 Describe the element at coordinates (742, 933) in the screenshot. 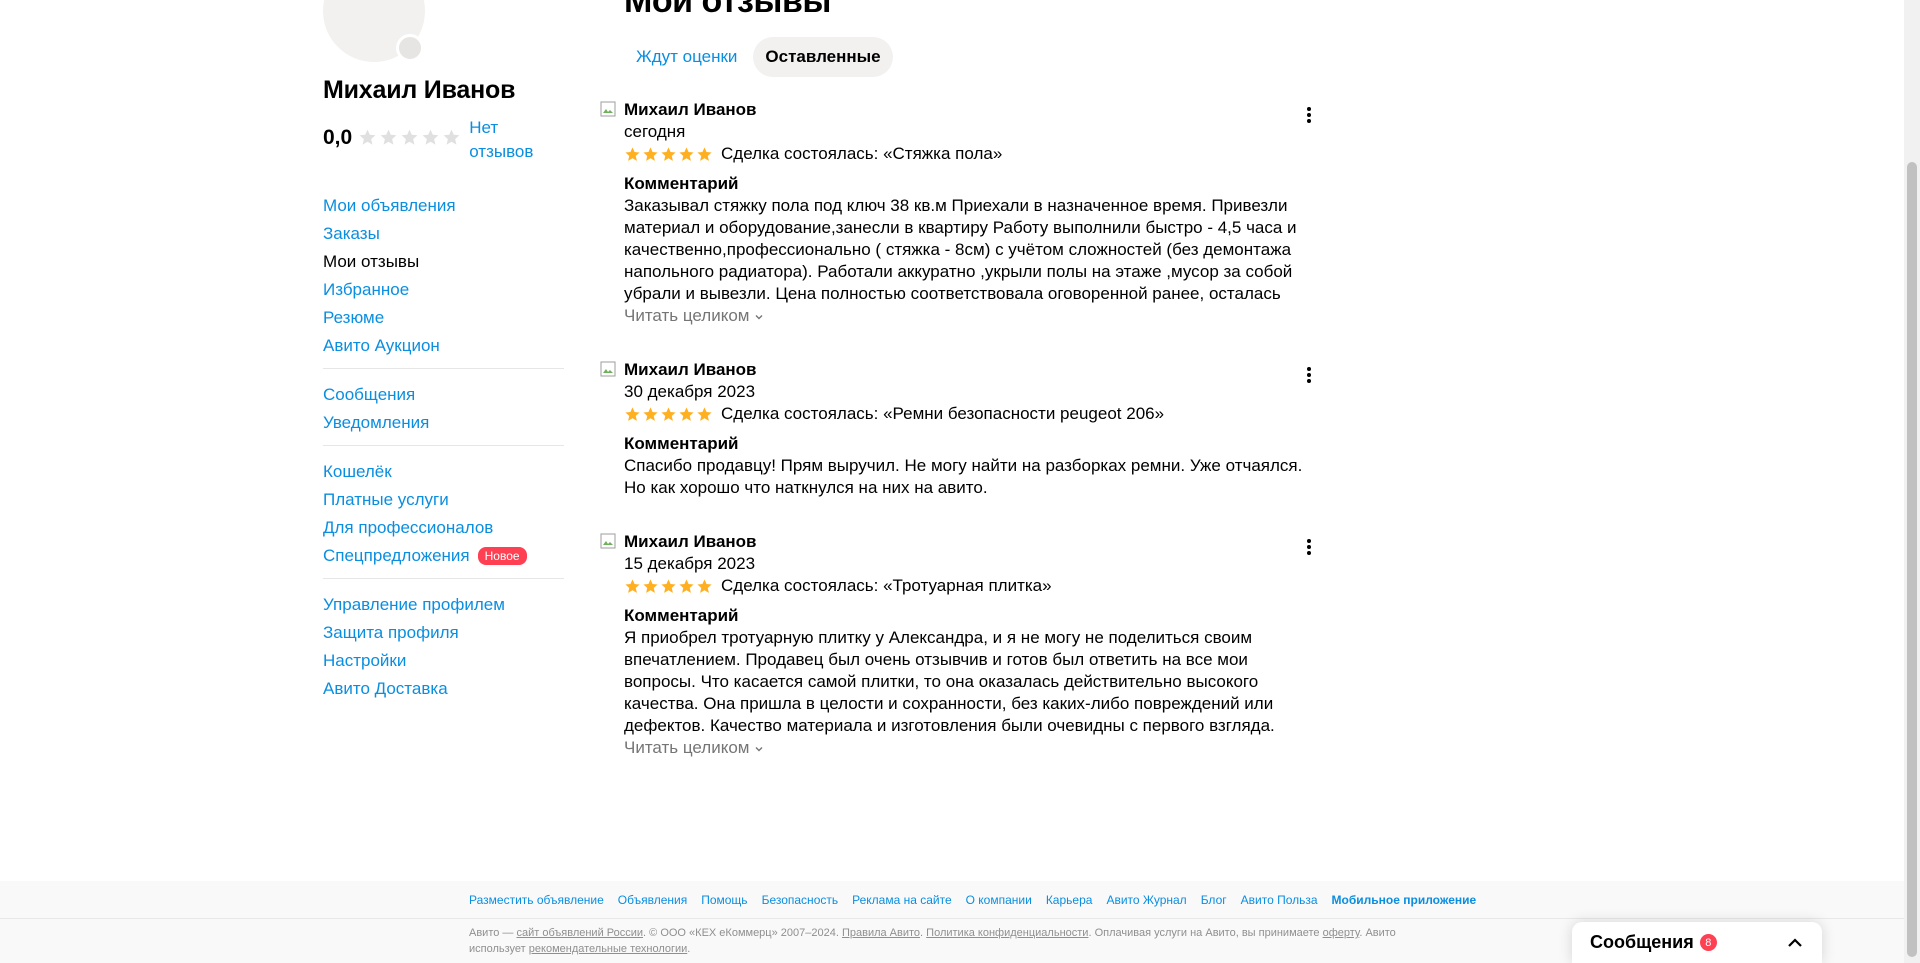

I see `legal-text: . © ООО «КЕХ еКоммерц» 2007–2024.` at that location.